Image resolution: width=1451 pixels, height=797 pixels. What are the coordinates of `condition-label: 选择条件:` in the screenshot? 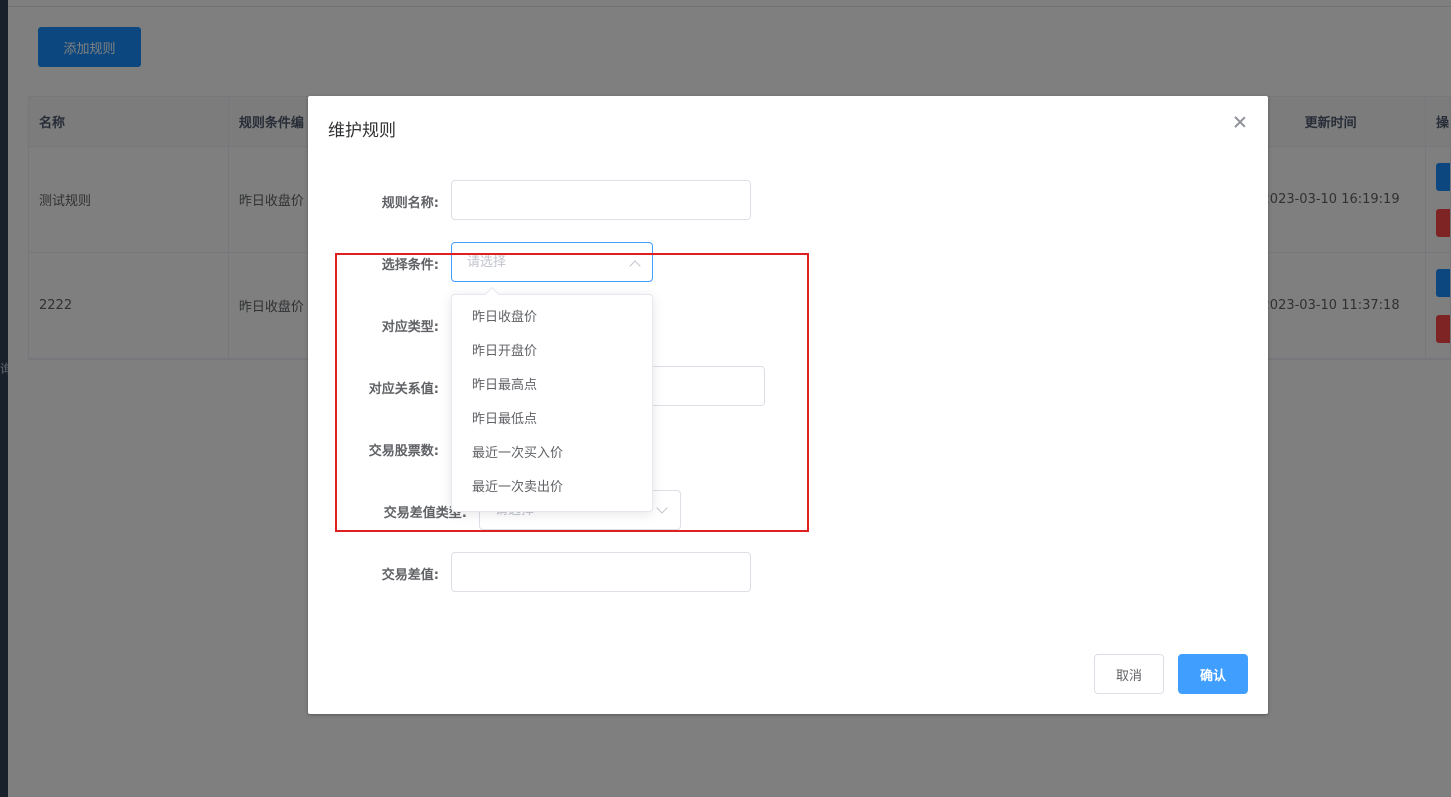 It's located at (410, 265).